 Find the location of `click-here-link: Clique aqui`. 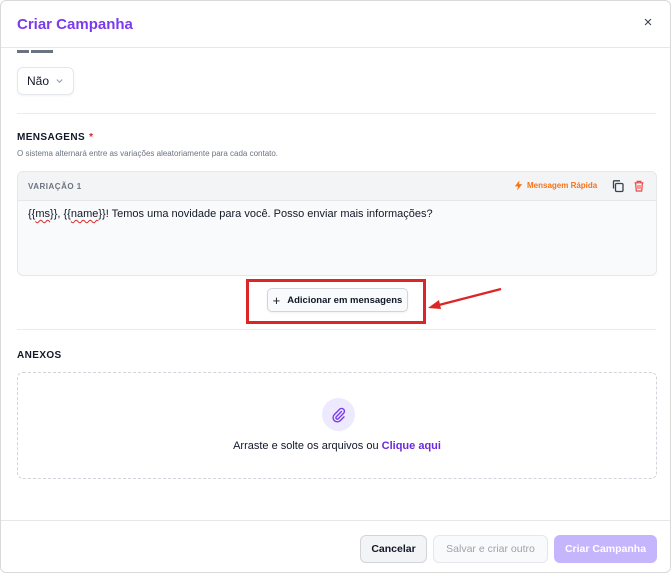

click-here-link: Clique aqui is located at coordinates (411, 446).